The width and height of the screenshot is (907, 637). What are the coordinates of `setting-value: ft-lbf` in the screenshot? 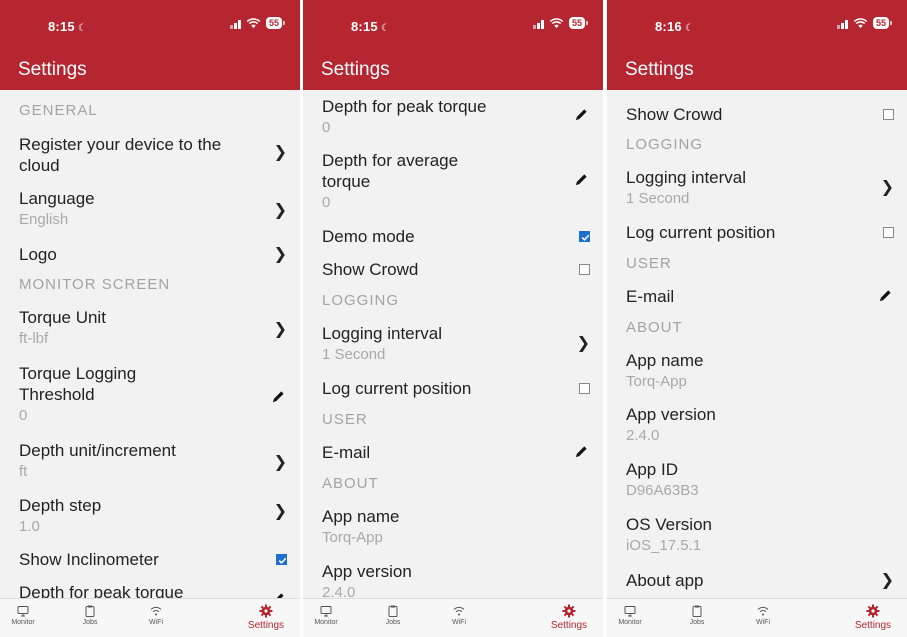 It's located at (34, 338).